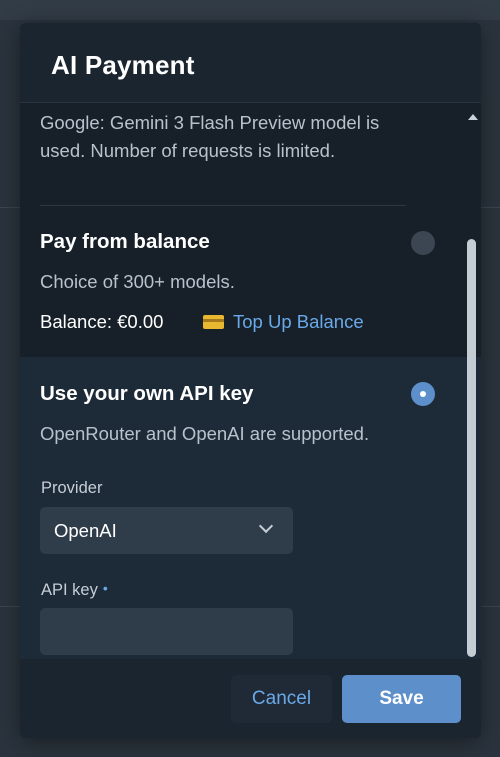  Describe the element at coordinates (85, 530) in the screenshot. I see `provider-select-value: OpenAI` at that location.